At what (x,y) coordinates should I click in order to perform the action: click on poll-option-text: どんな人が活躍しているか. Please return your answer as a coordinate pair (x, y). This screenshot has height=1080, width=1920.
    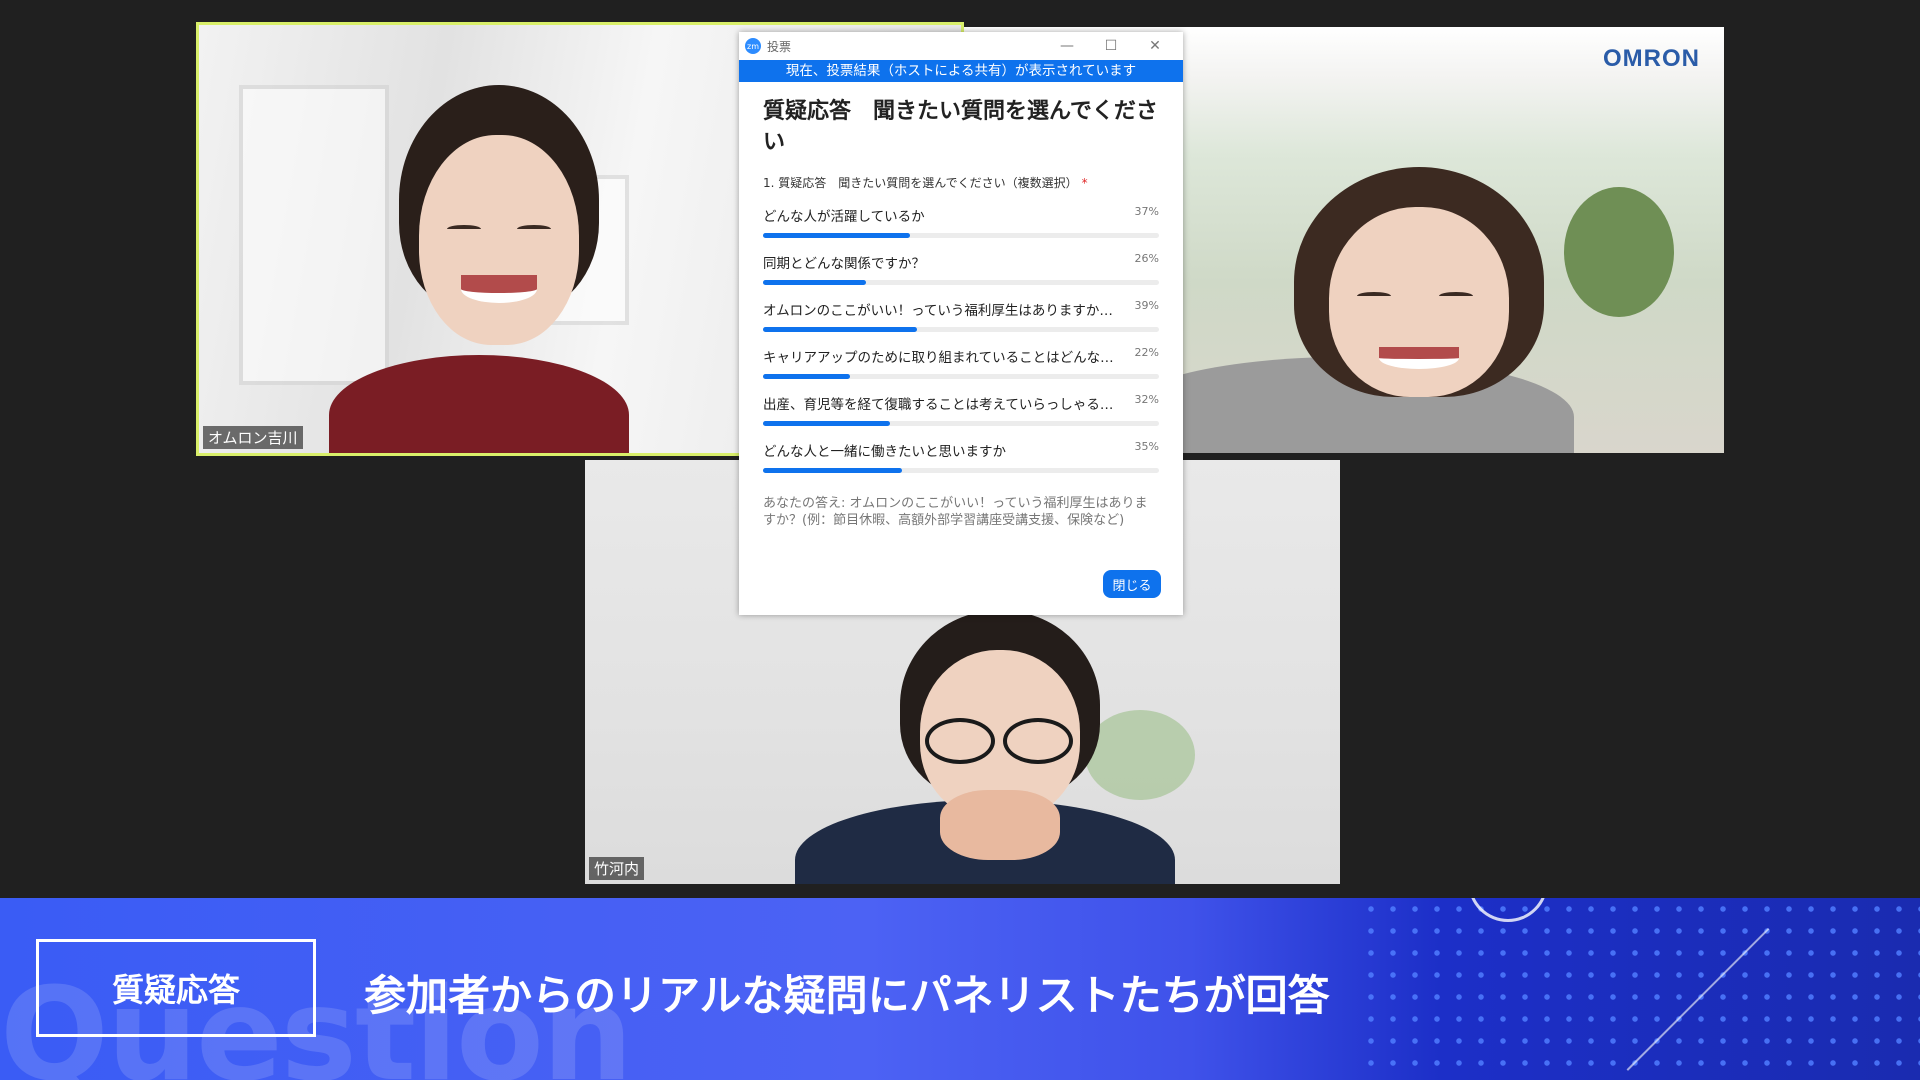
    Looking at the image, I should click on (844, 217).